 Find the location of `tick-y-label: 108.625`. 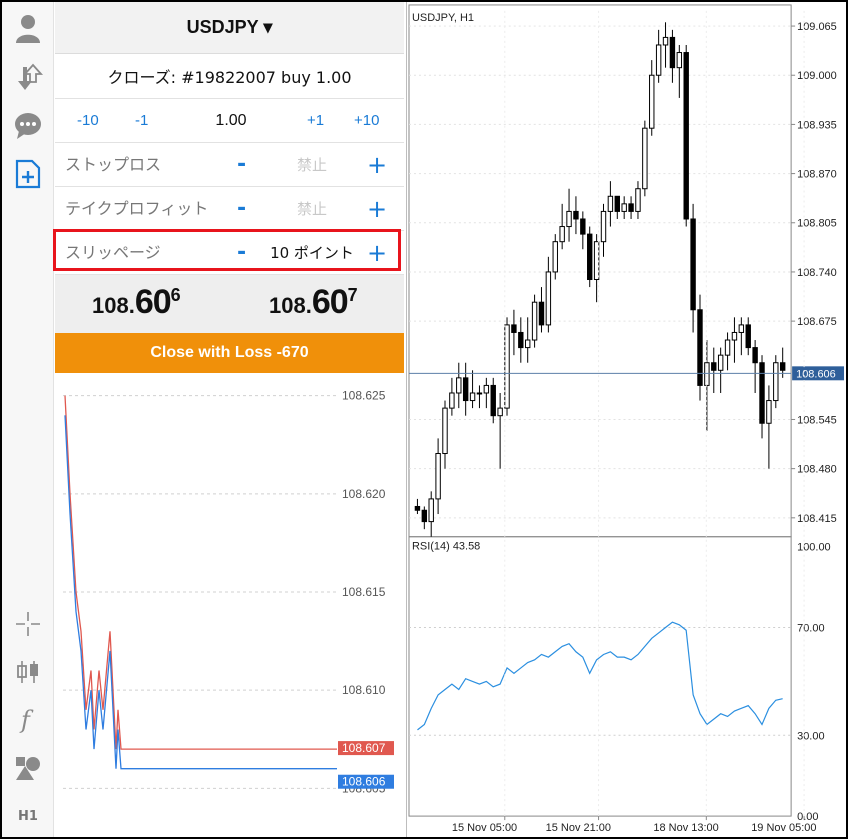

tick-y-label: 108.625 is located at coordinates (364, 396).